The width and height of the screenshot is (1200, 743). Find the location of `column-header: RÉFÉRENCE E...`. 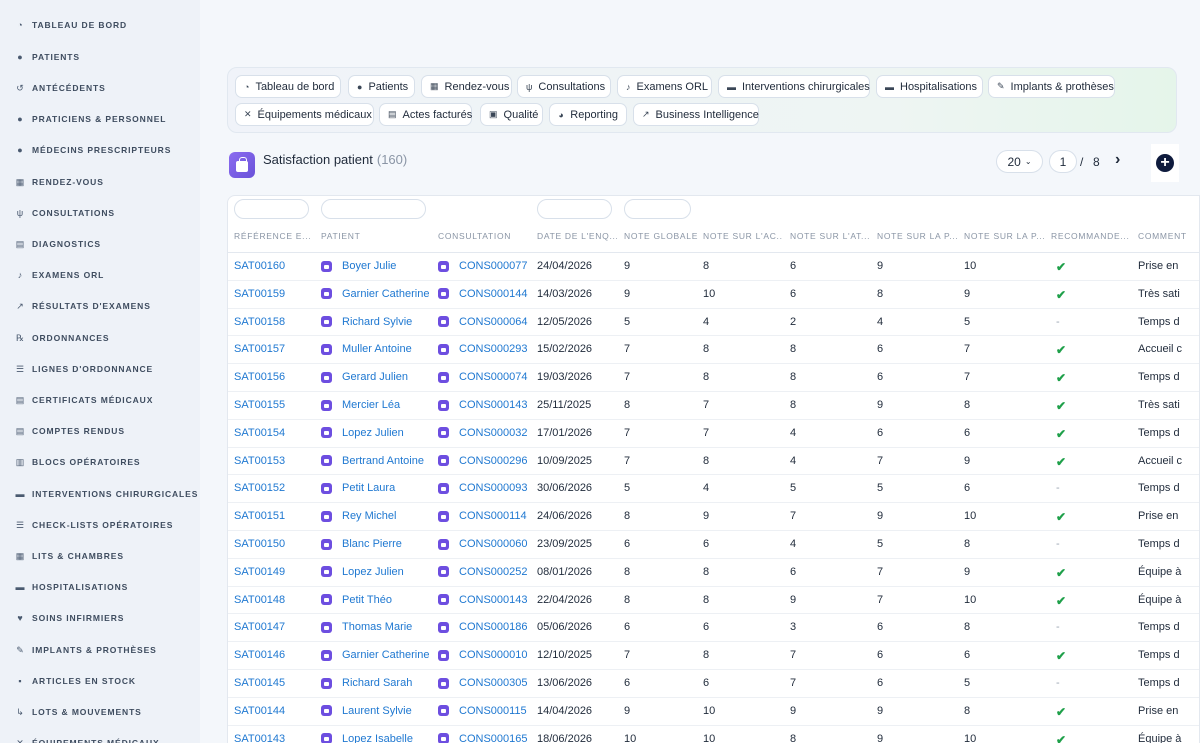

column-header: RÉFÉRENCE E... is located at coordinates (273, 236).